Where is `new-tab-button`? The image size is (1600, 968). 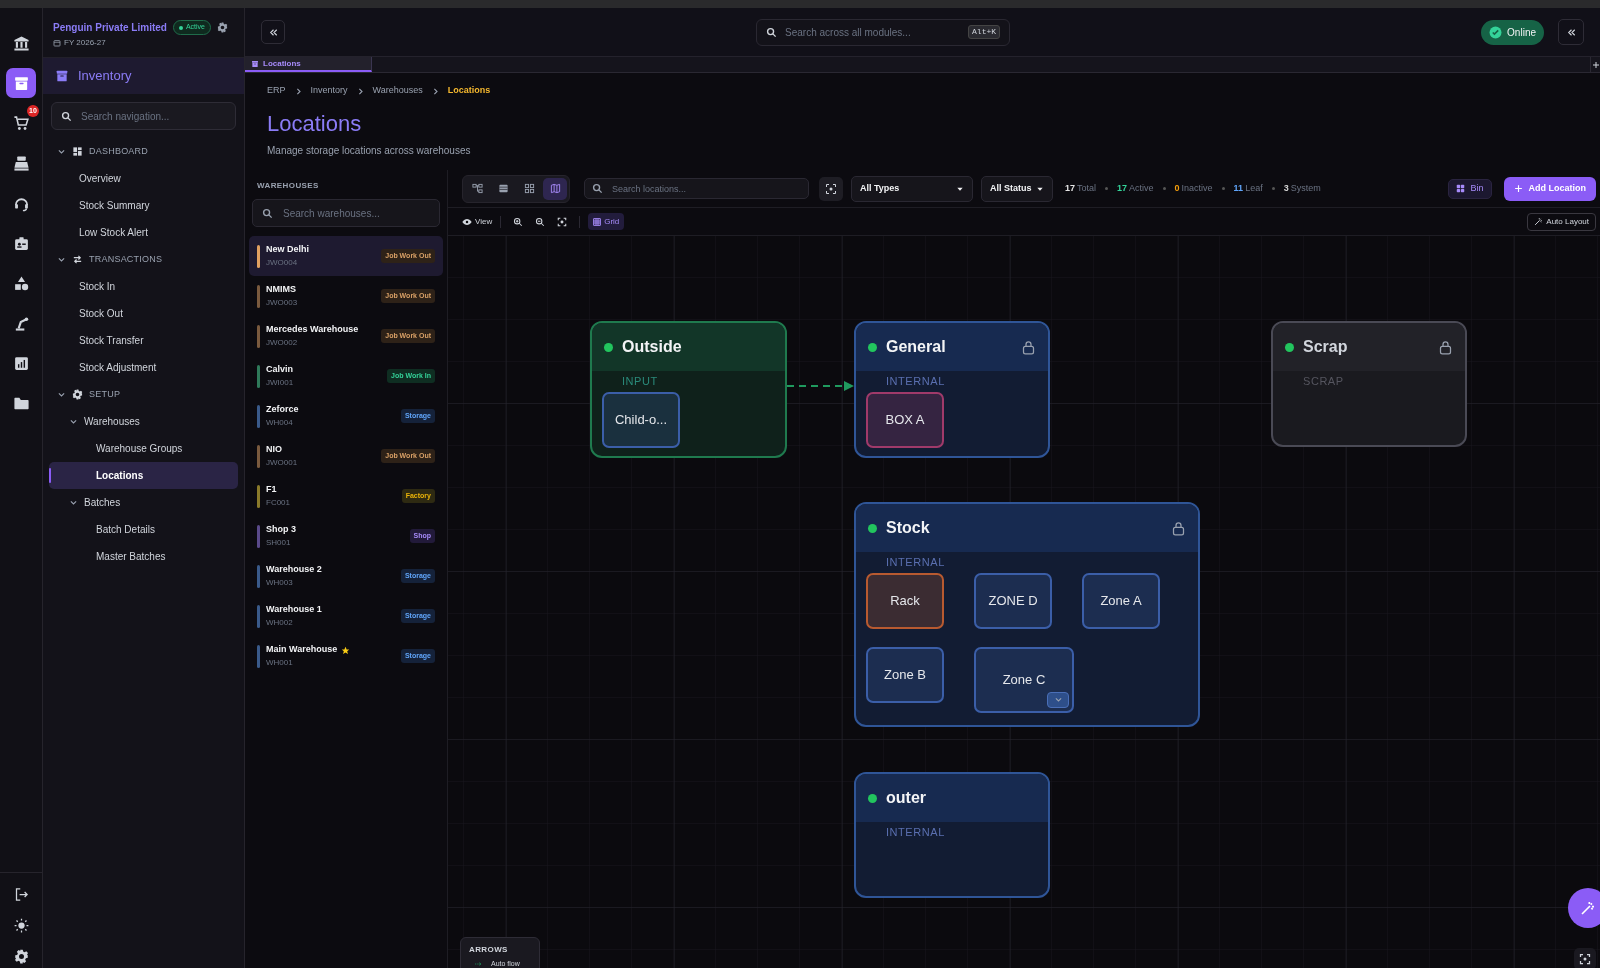
new-tab-button is located at coordinates (1595, 64).